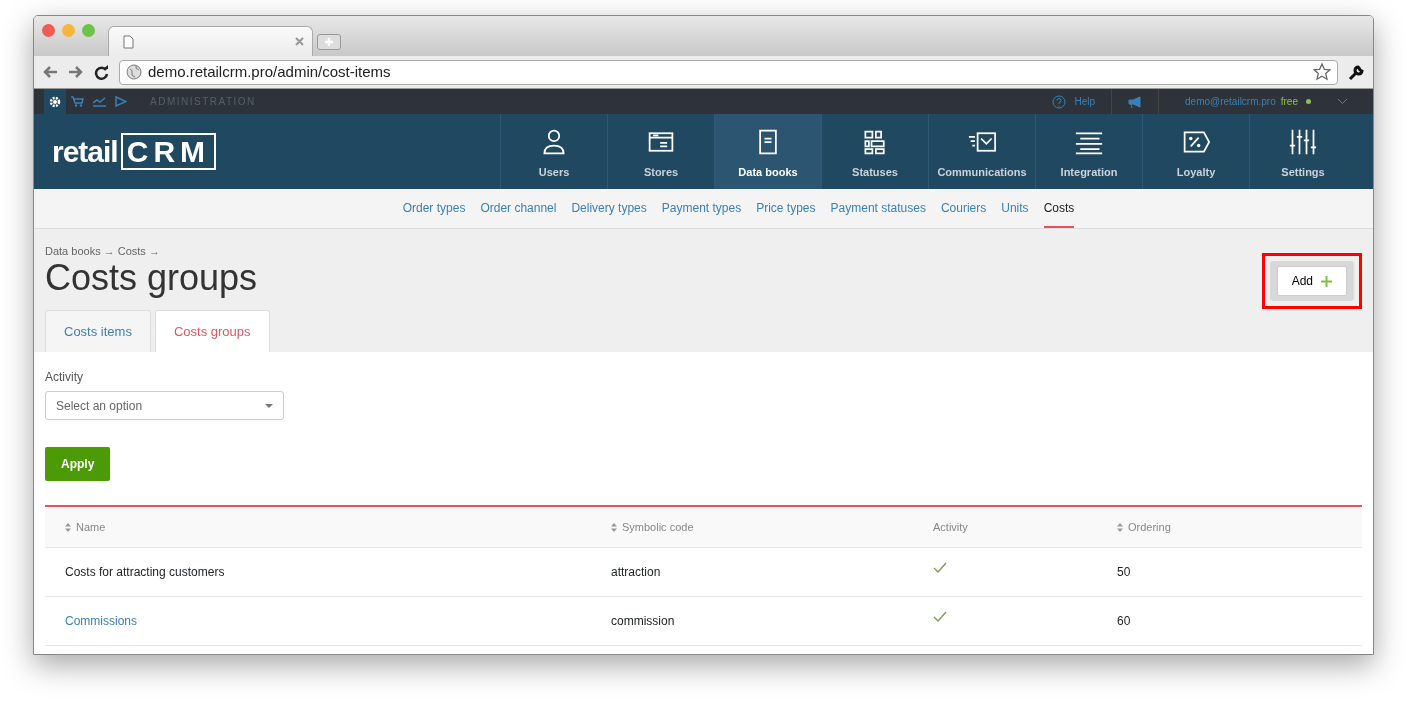 This screenshot has width=1407, height=702. Describe the element at coordinates (1082, 101) in the screenshot. I see `help-link: Help` at that location.